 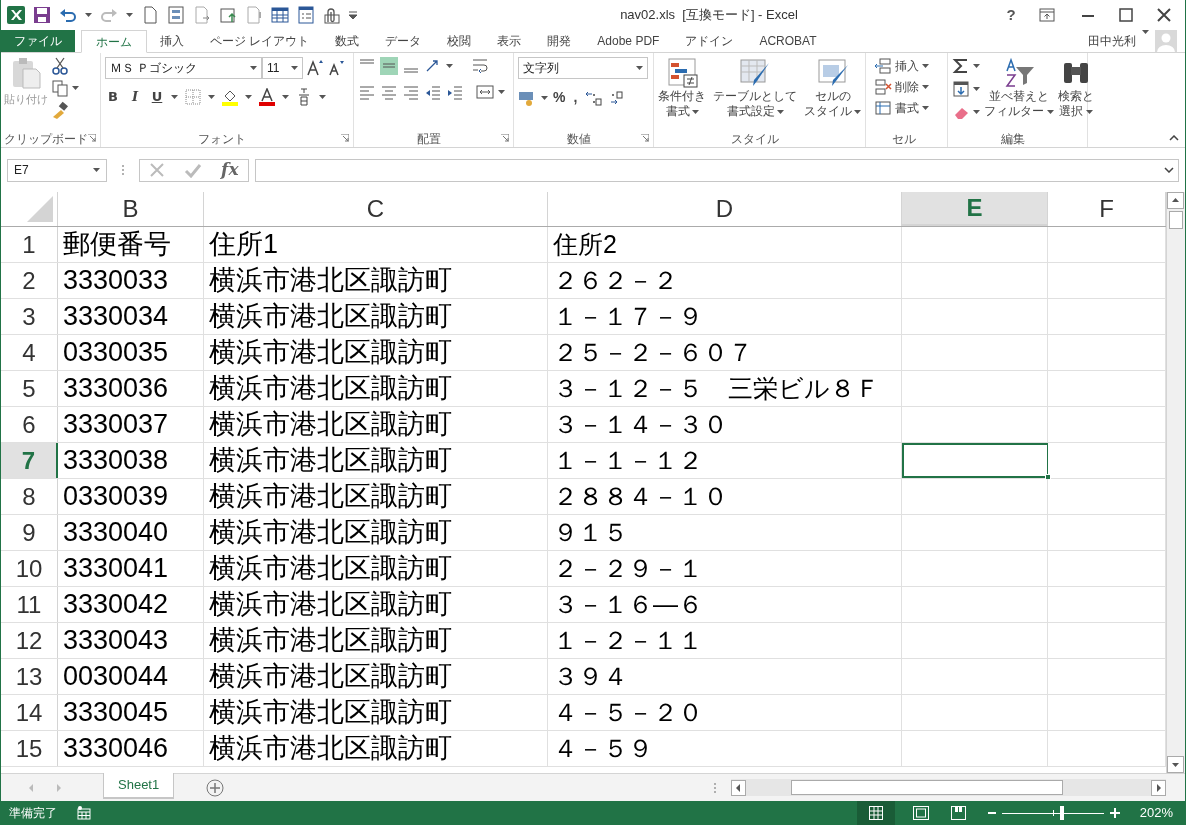 I want to click on row-header: 13, so click(x=29, y=676).